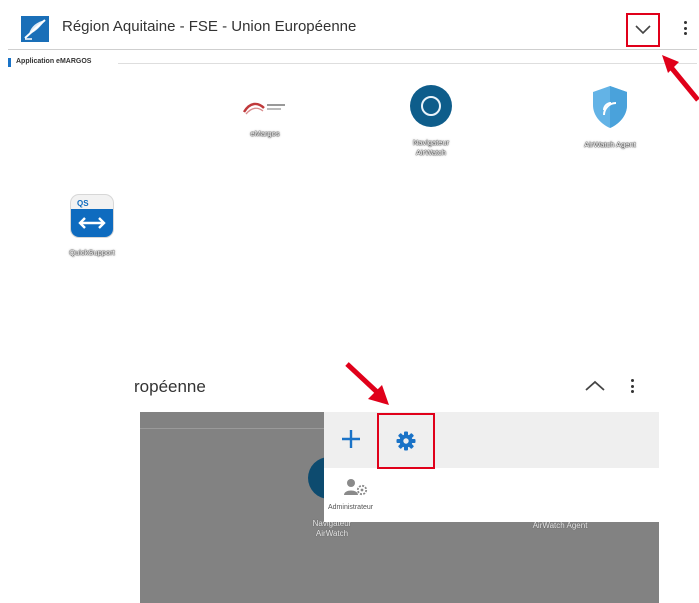 This screenshot has height=603, width=699. I want to click on dimmed-app-name: AirWatch Agent, so click(560, 525).